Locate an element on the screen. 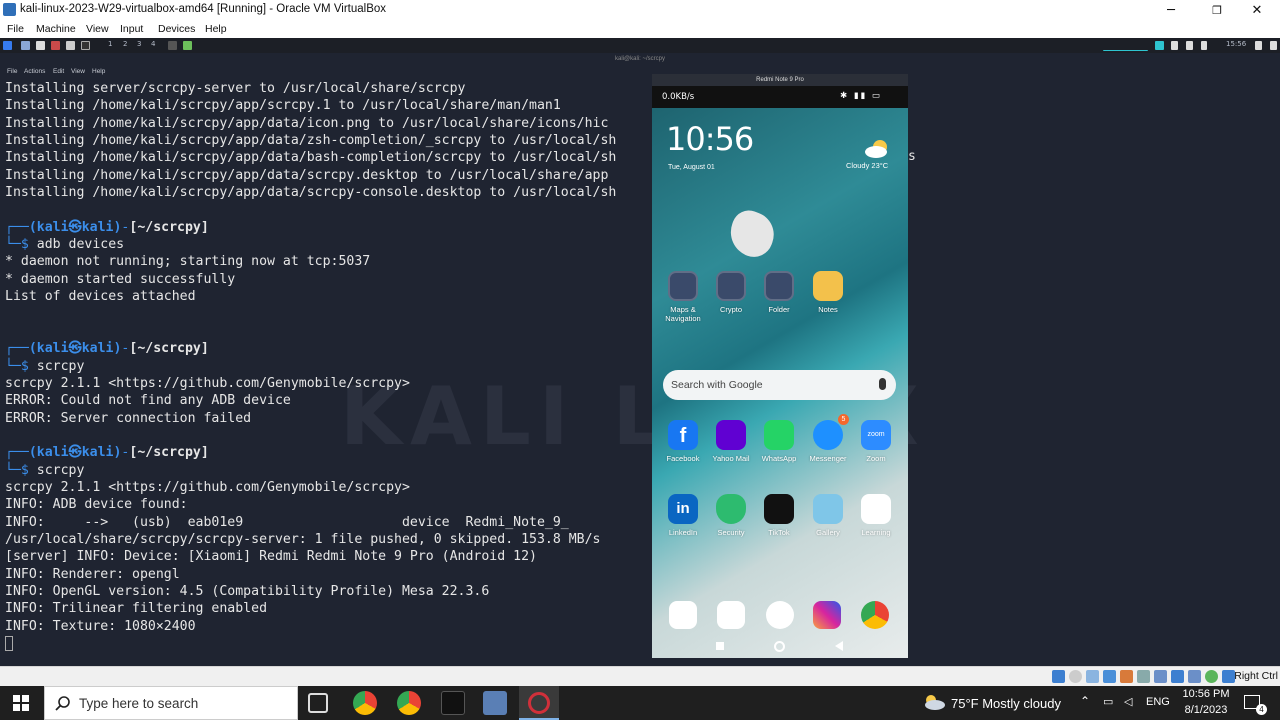 The width and height of the screenshot is (1280, 720). app-linkedin: in LinkedIn is located at coordinates (683, 515).